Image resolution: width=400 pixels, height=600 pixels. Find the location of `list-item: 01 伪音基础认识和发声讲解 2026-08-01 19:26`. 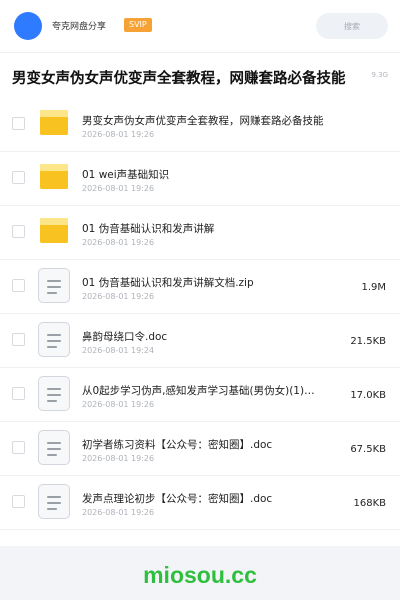

list-item: 01 伪音基础认识和发声讲解 2026-08-01 19:26 is located at coordinates (200, 233).